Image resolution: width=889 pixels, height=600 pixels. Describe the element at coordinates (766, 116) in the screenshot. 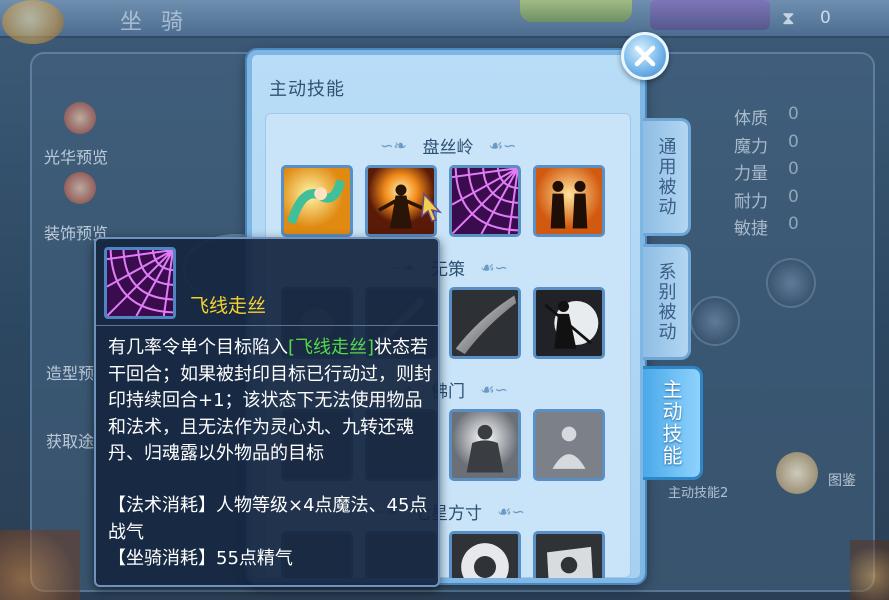

I see `stat-constitution: 体质 0` at that location.